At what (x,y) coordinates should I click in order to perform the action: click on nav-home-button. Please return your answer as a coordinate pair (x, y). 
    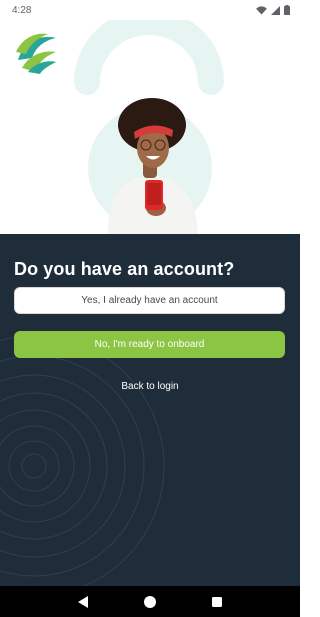
    Looking at the image, I should click on (150, 602).